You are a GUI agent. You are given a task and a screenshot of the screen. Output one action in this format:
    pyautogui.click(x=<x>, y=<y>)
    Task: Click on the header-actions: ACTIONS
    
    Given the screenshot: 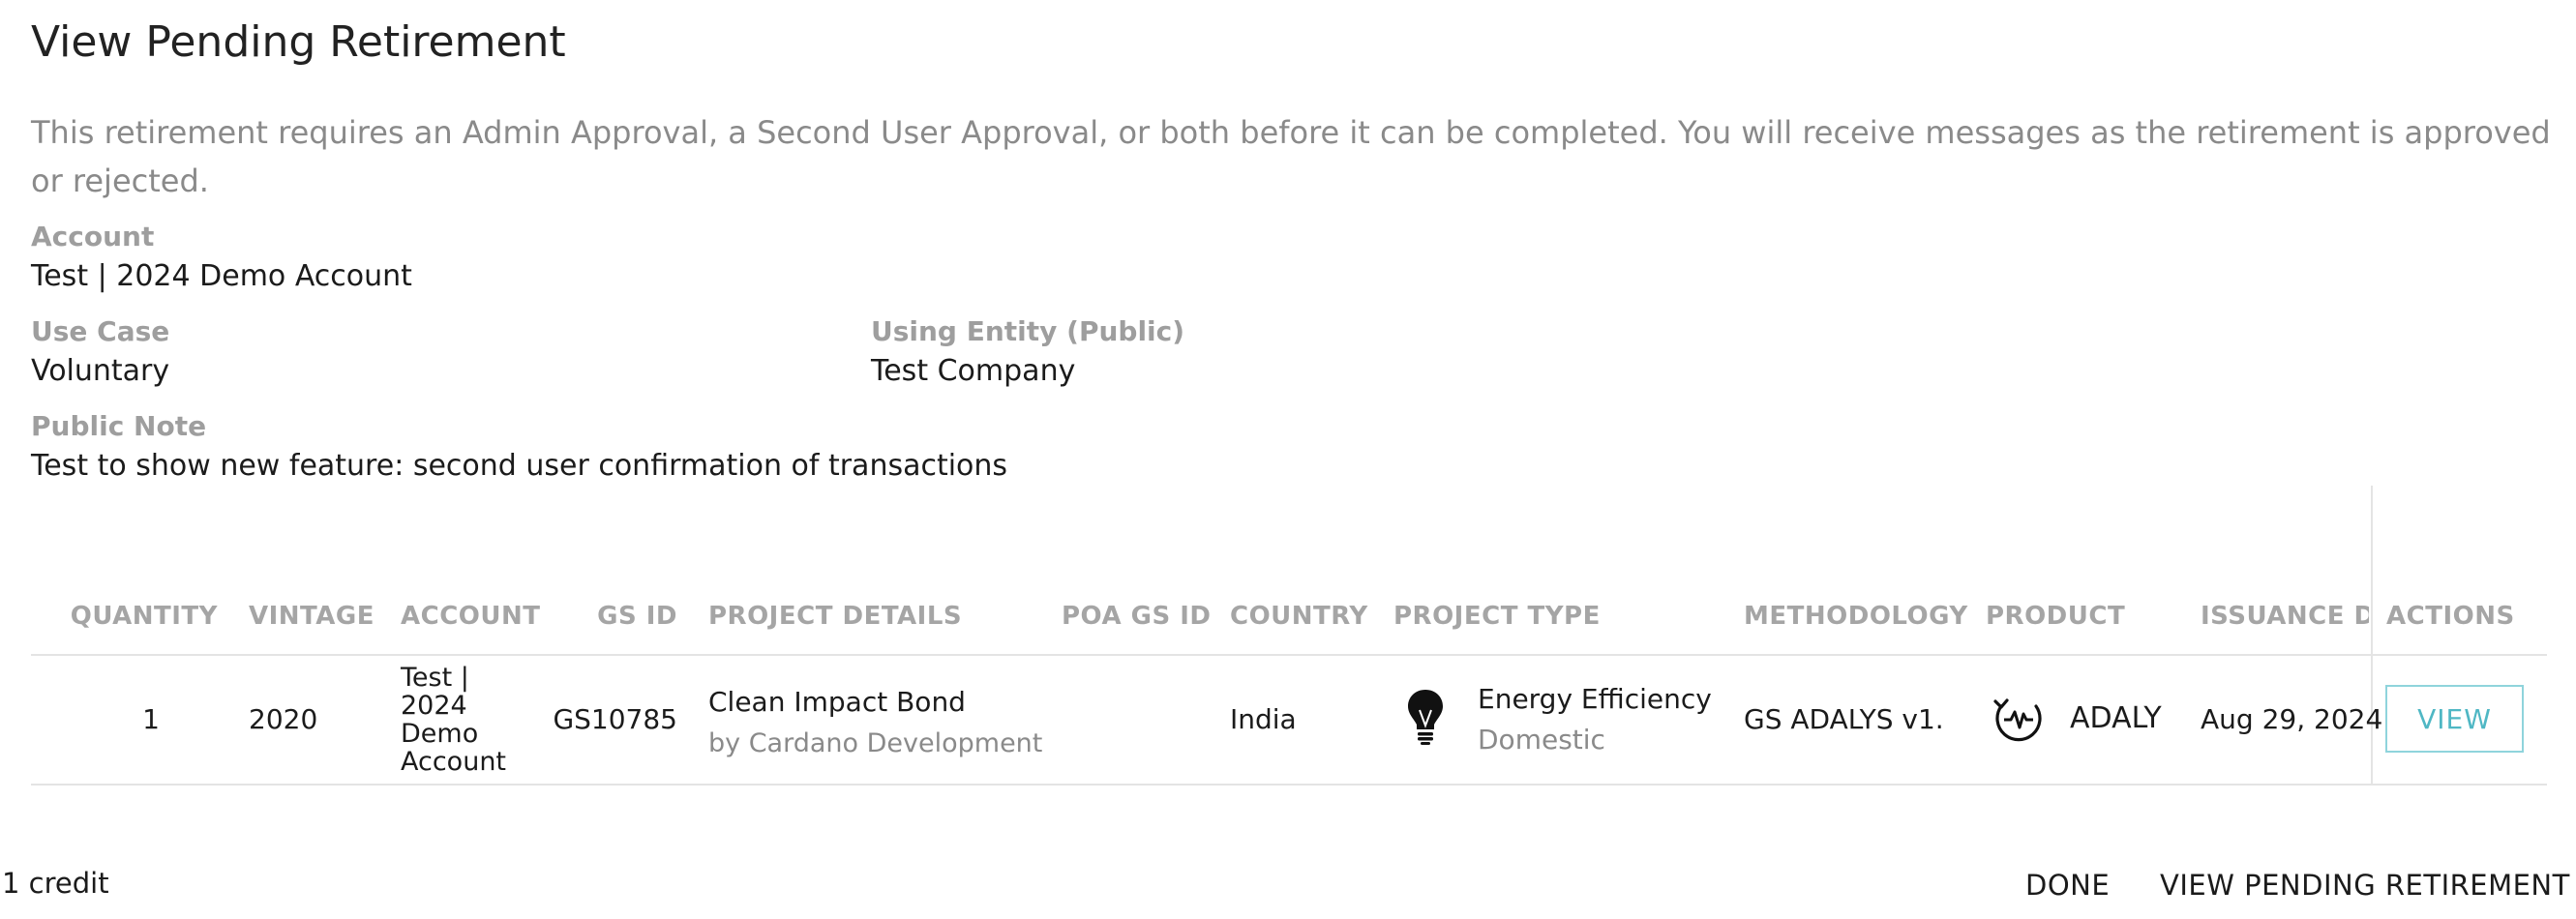 What is the action you would take?
    pyautogui.click(x=2450, y=616)
    